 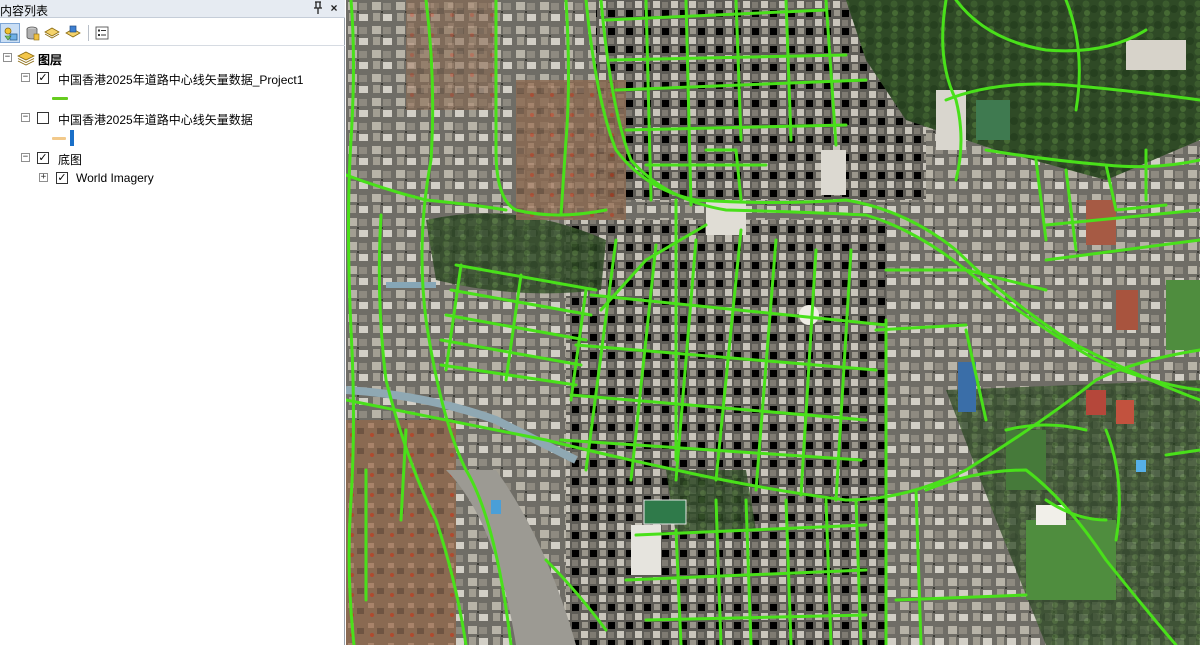 I want to click on expand-icon: +, so click(x=43, y=177).